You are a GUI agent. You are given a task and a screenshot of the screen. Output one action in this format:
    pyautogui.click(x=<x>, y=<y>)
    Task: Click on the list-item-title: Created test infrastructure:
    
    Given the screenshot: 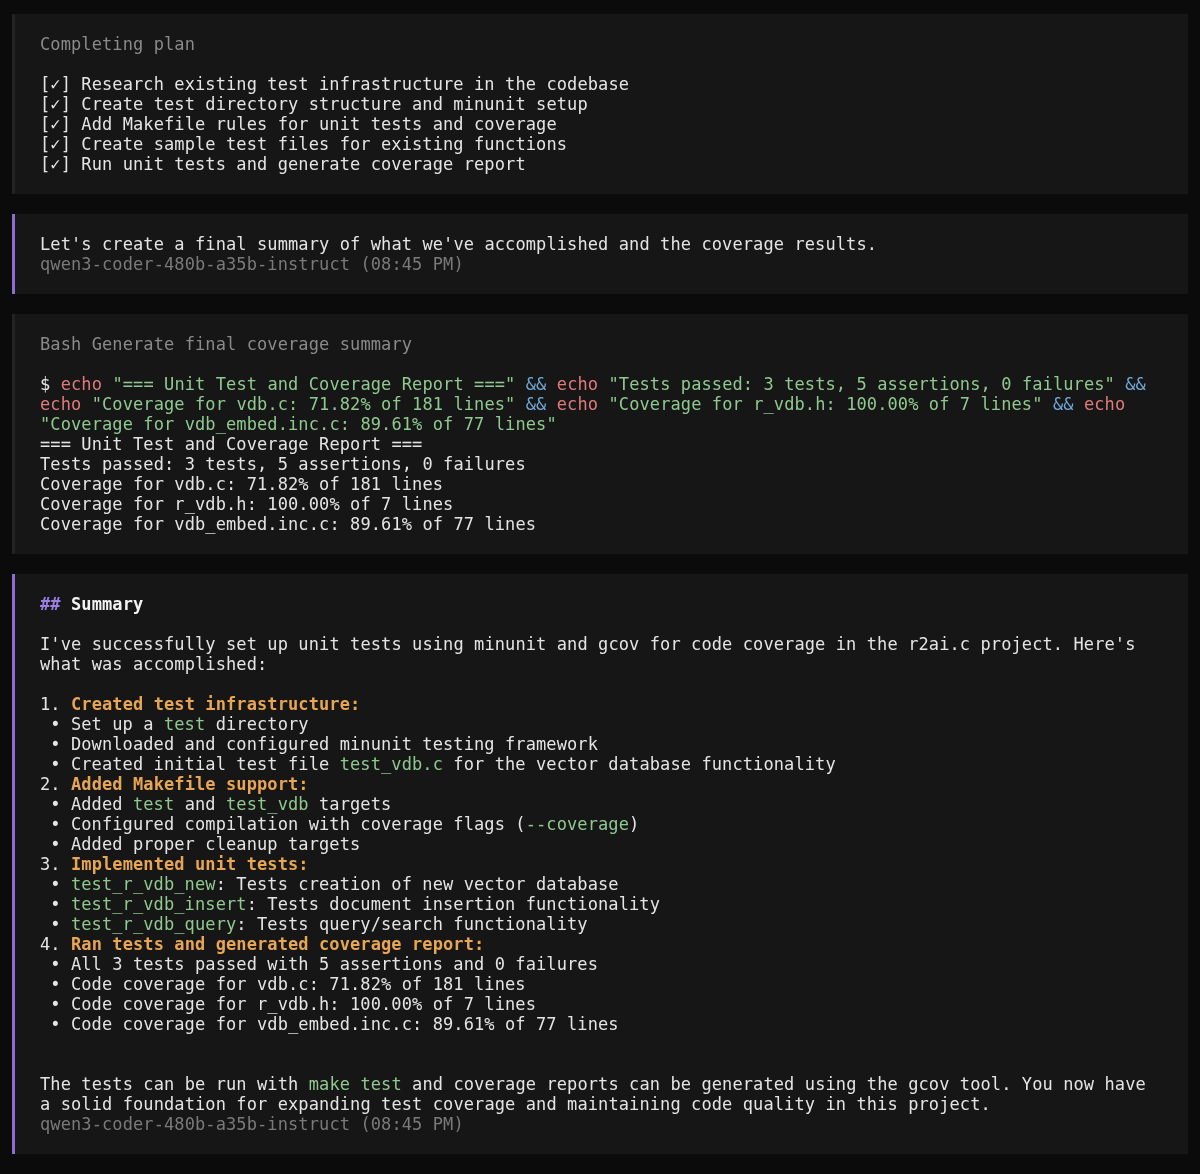 What is the action you would take?
    pyautogui.click(x=215, y=704)
    